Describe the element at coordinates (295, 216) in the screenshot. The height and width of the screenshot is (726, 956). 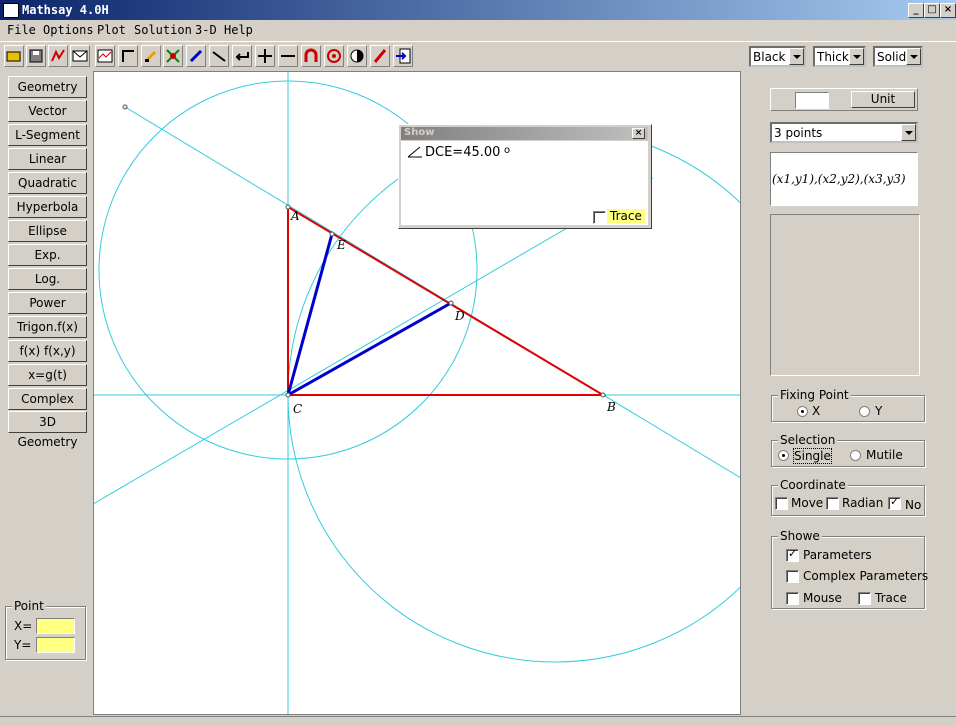
I see `label-a: A` at that location.